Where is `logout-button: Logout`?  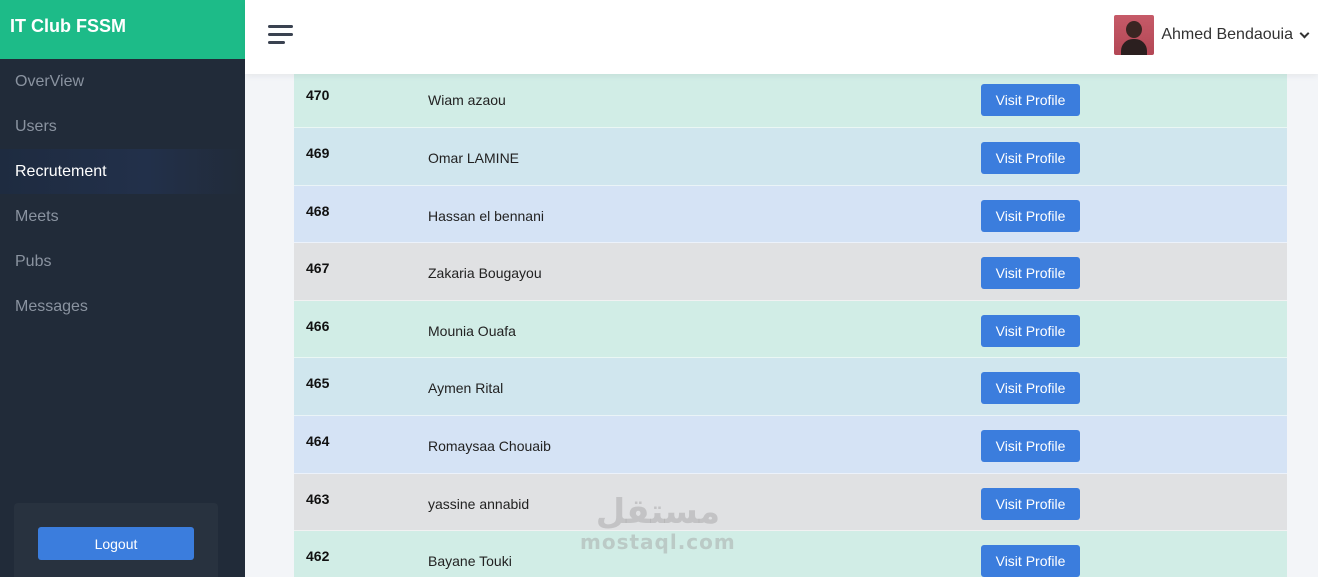
logout-button: Logout is located at coordinates (116, 543).